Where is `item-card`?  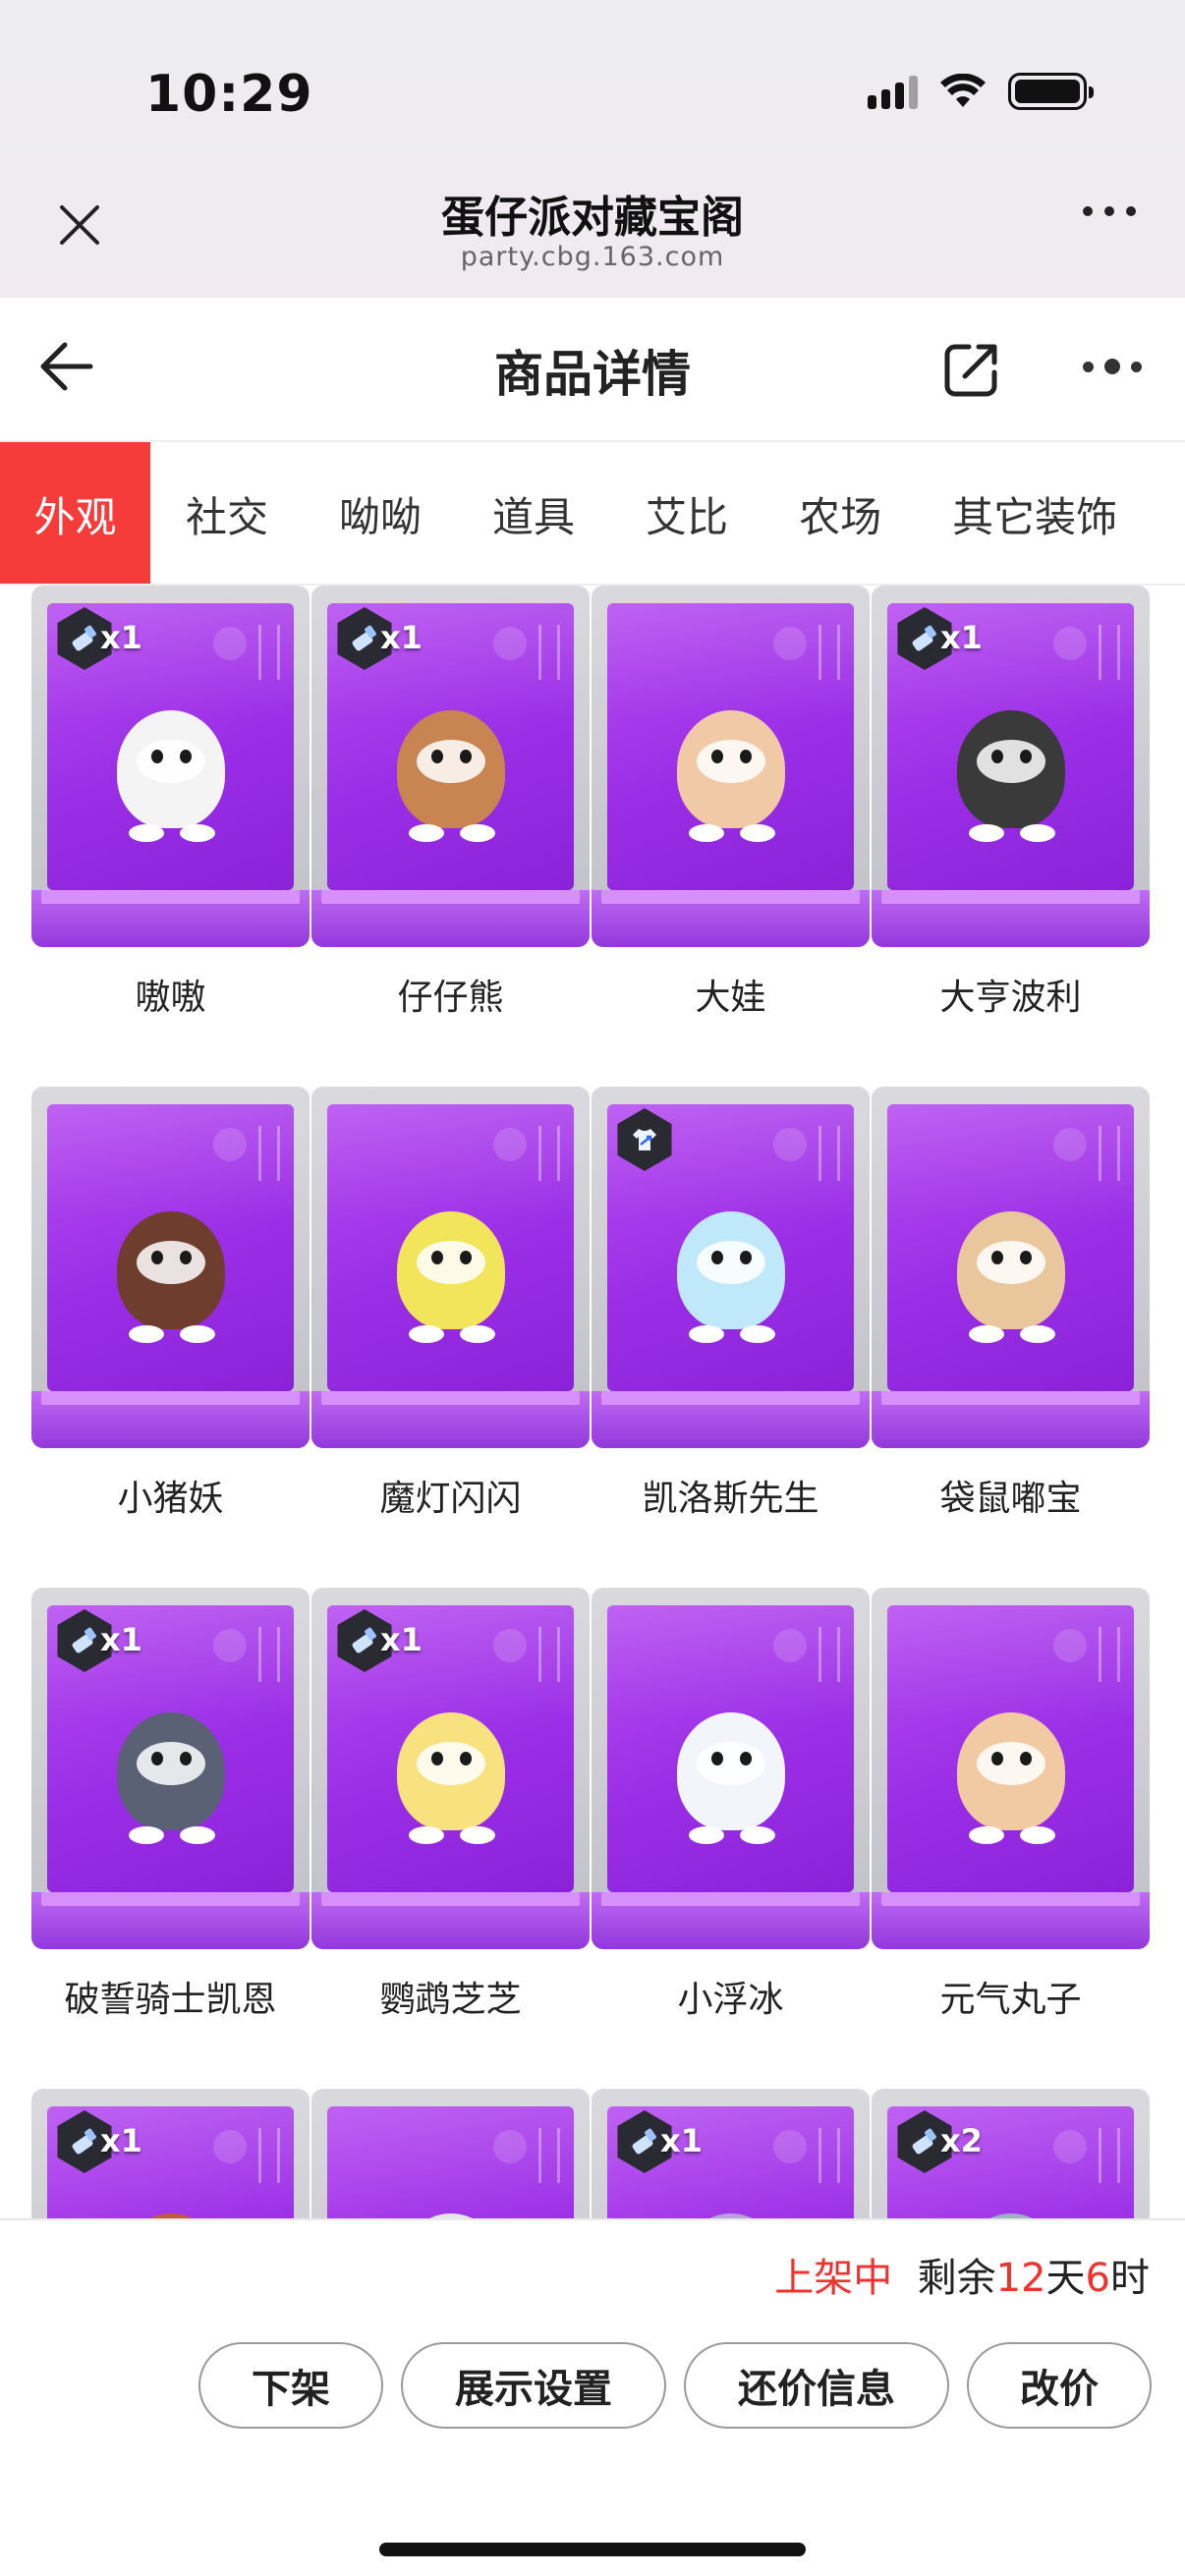
item-card is located at coordinates (451, 2153).